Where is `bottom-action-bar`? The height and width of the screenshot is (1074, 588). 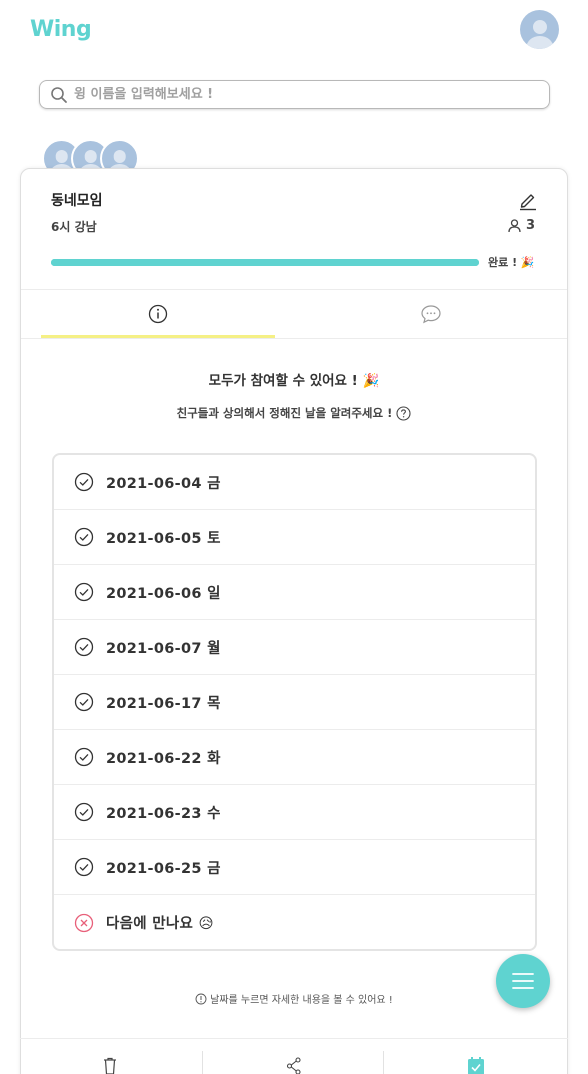
bottom-action-bar is located at coordinates (294, 1056).